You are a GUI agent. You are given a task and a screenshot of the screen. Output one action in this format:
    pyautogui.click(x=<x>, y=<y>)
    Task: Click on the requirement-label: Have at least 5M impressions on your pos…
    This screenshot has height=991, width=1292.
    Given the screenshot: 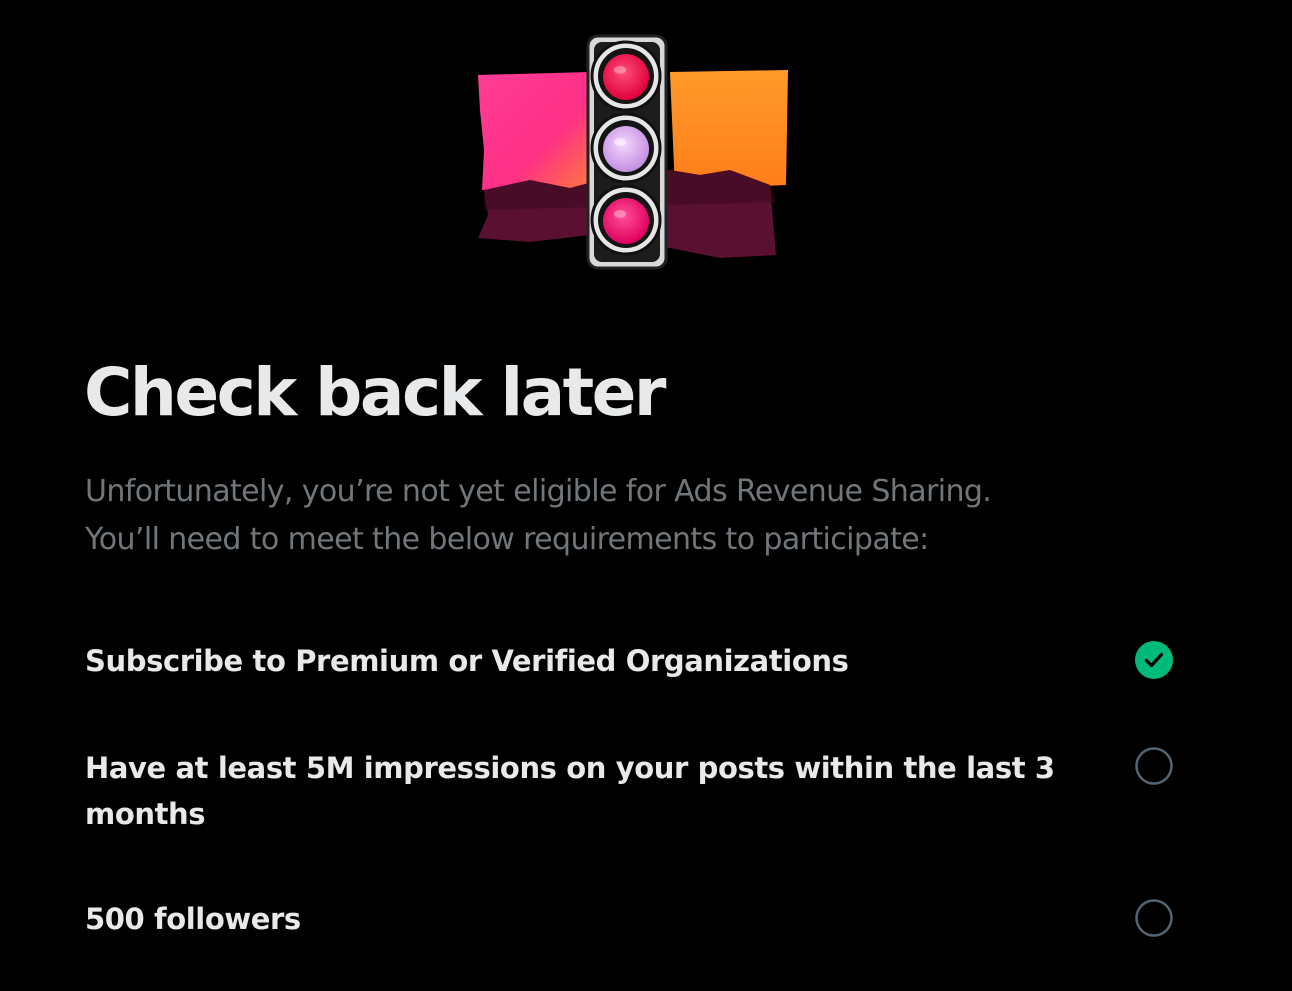 What is the action you would take?
    pyautogui.click(x=570, y=791)
    